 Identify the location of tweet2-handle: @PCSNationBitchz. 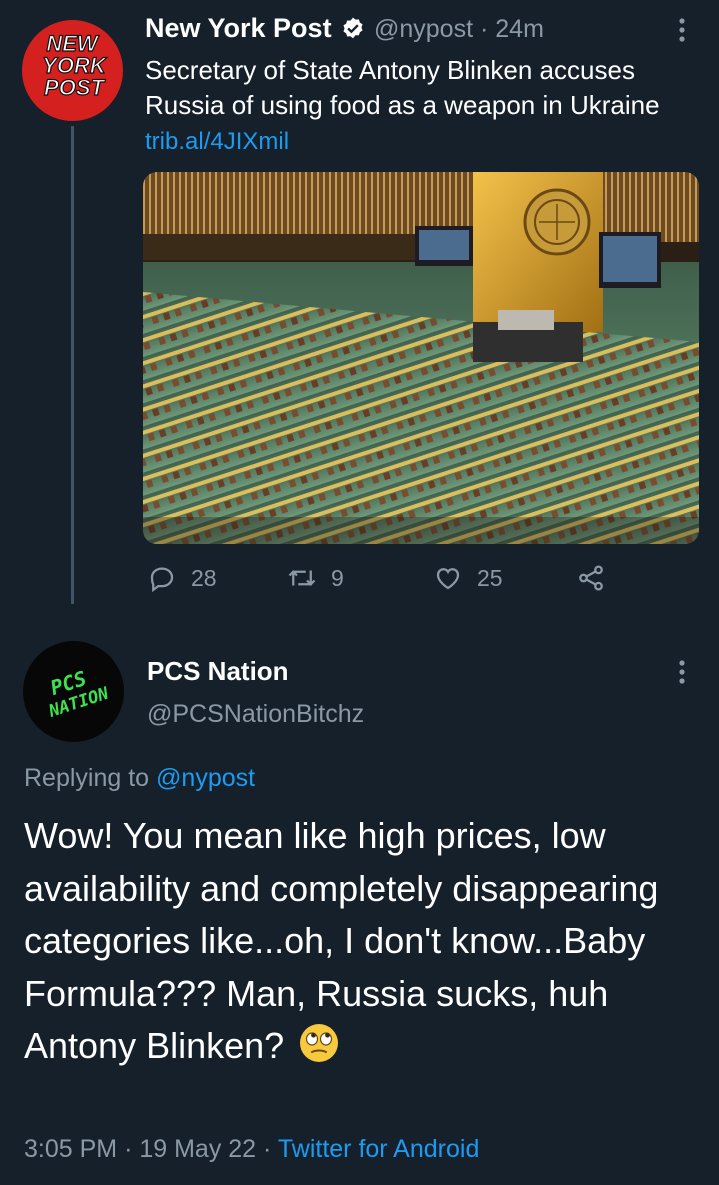
(255, 714).